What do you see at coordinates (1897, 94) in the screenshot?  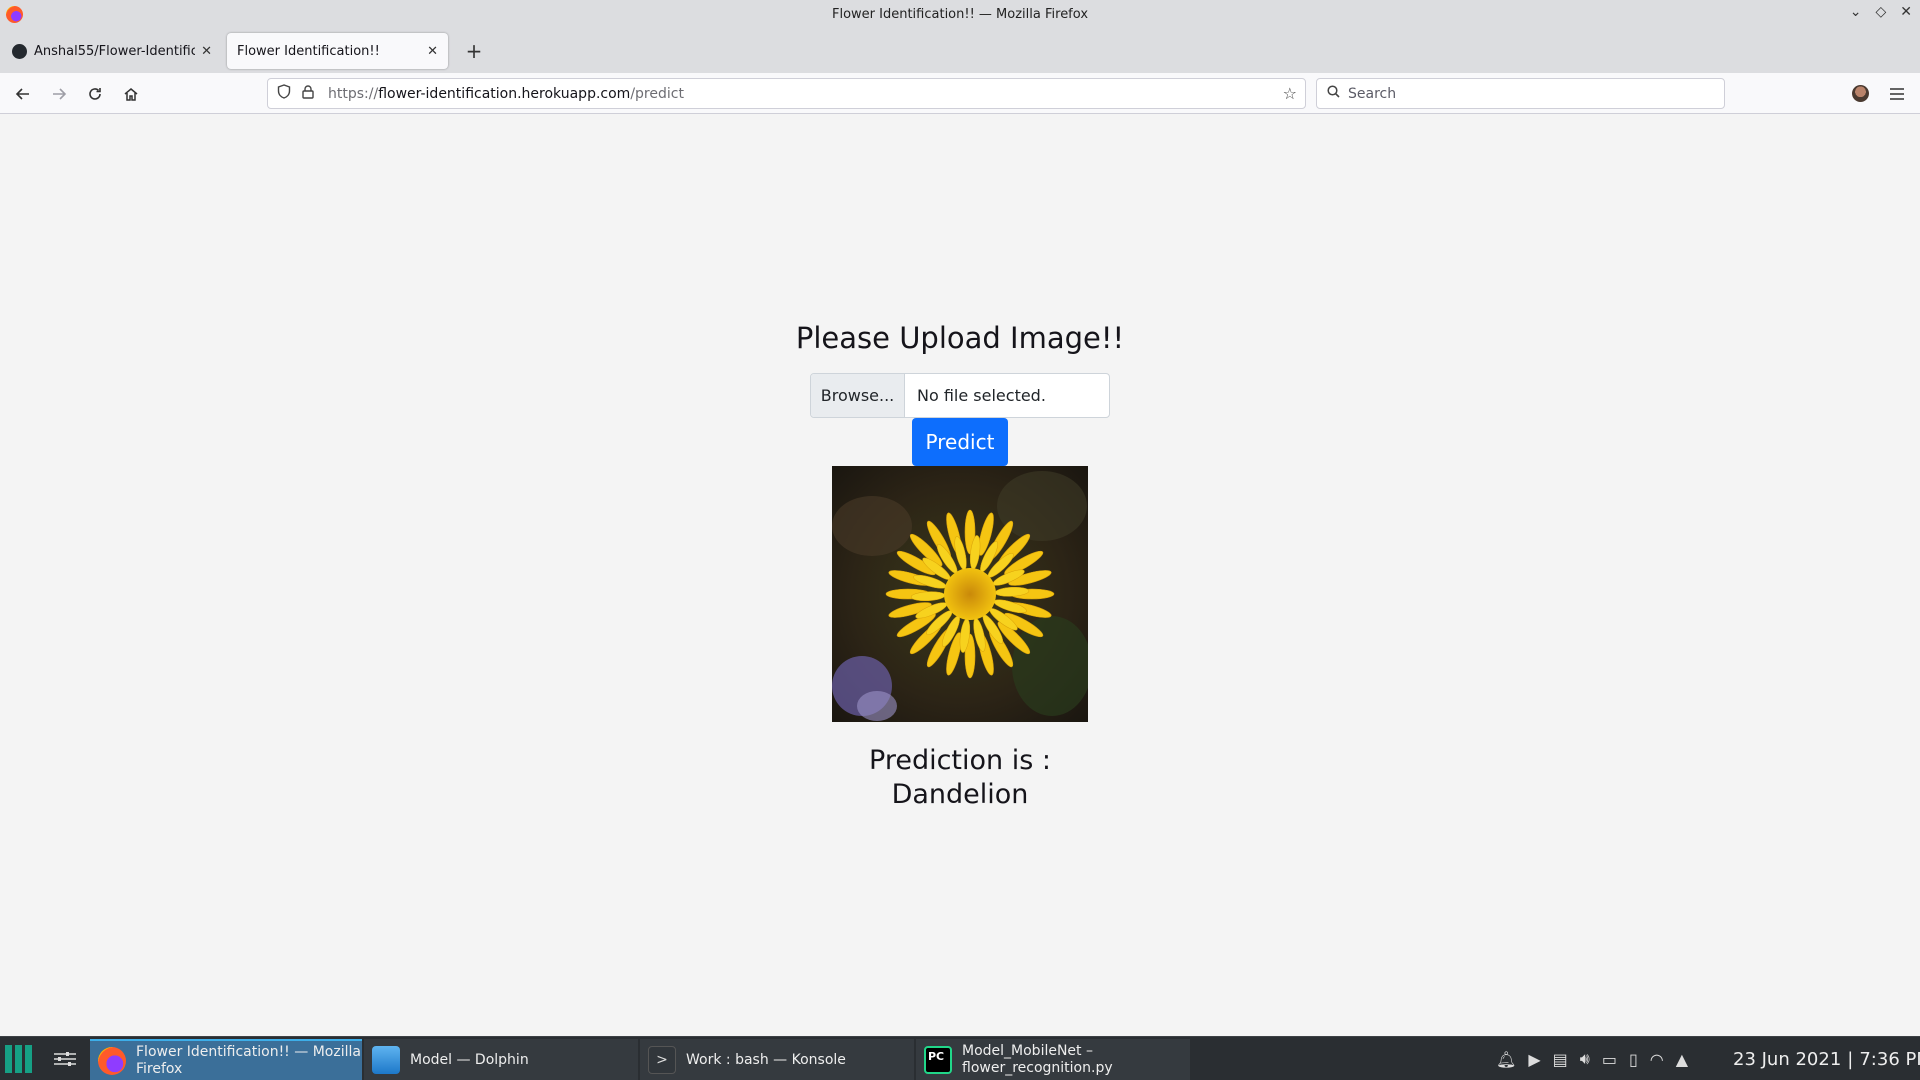 I see `hamburger-menu-icon` at bounding box center [1897, 94].